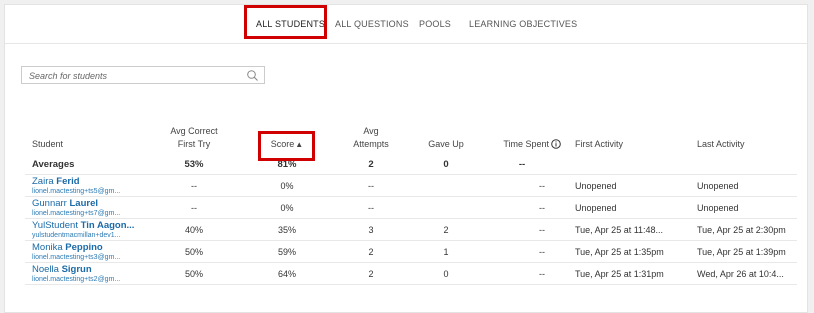 This screenshot has height=313, width=814. Describe the element at coordinates (446, 273) in the screenshot. I see `gave-up-cell: 0` at that location.